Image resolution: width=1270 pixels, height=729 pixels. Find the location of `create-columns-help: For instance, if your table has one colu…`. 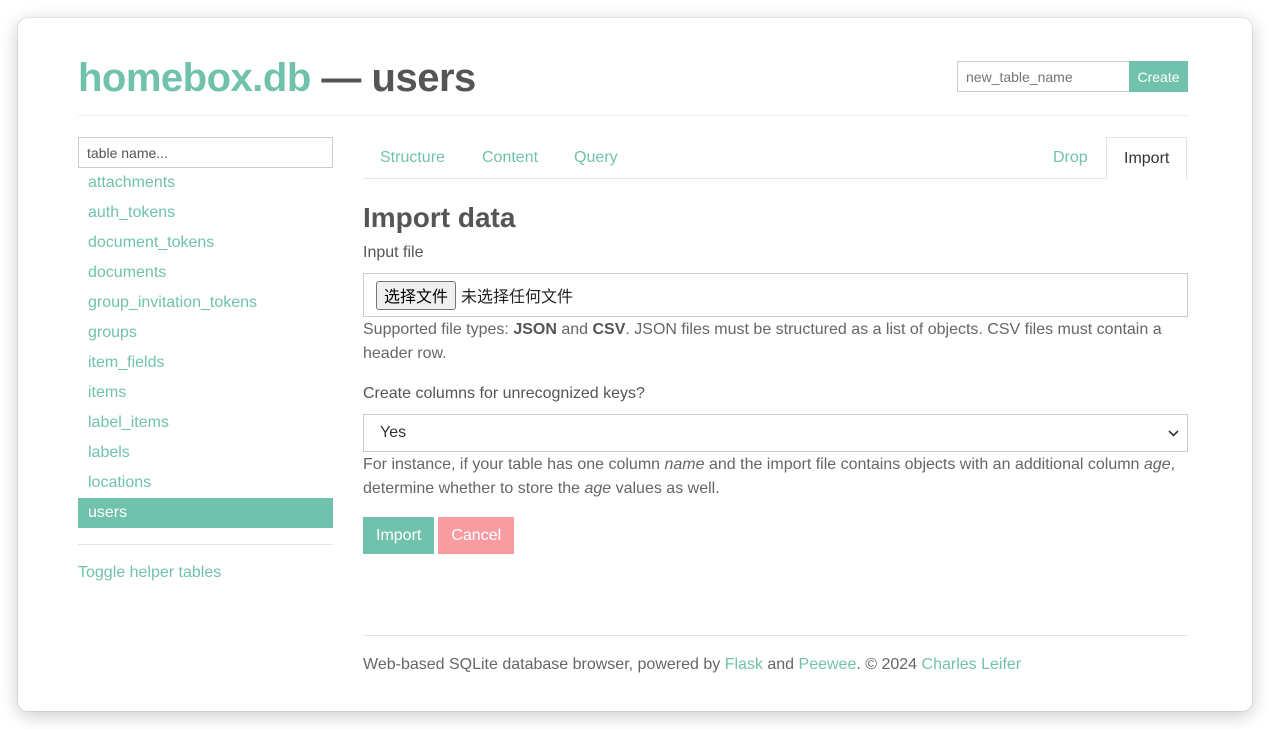

create-columns-help: For instance, if your table has one colu… is located at coordinates (775, 477).